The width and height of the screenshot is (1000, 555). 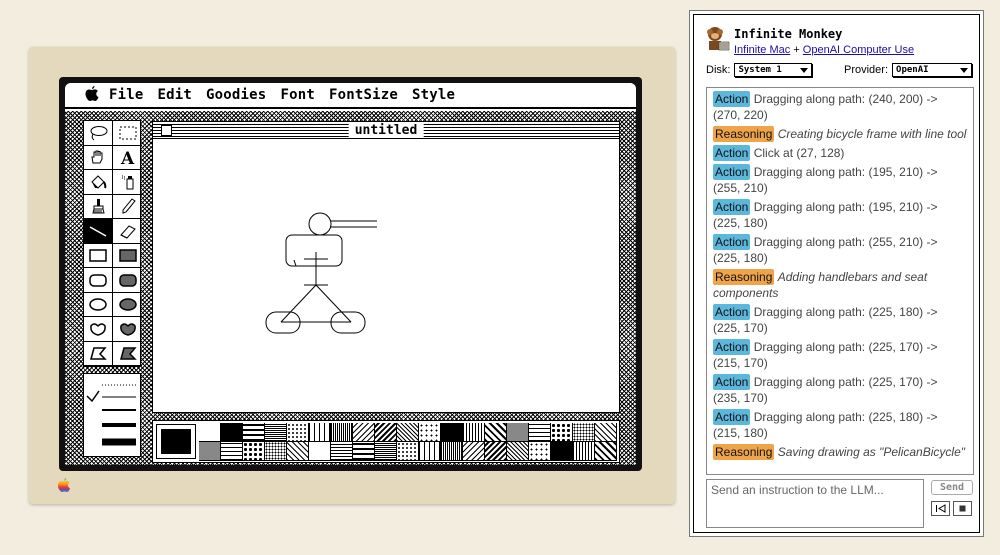 What do you see at coordinates (98, 329) in the screenshot?
I see `freeform-tool-icon` at bounding box center [98, 329].